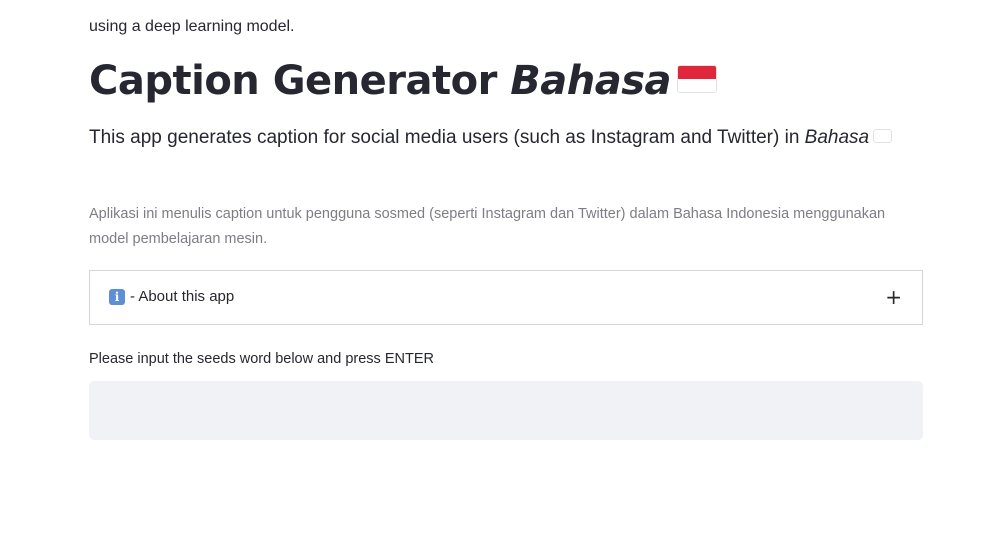  Describe the element at coordinates (506, 410) in the screenshot. I see `seed-word-input` at that location.